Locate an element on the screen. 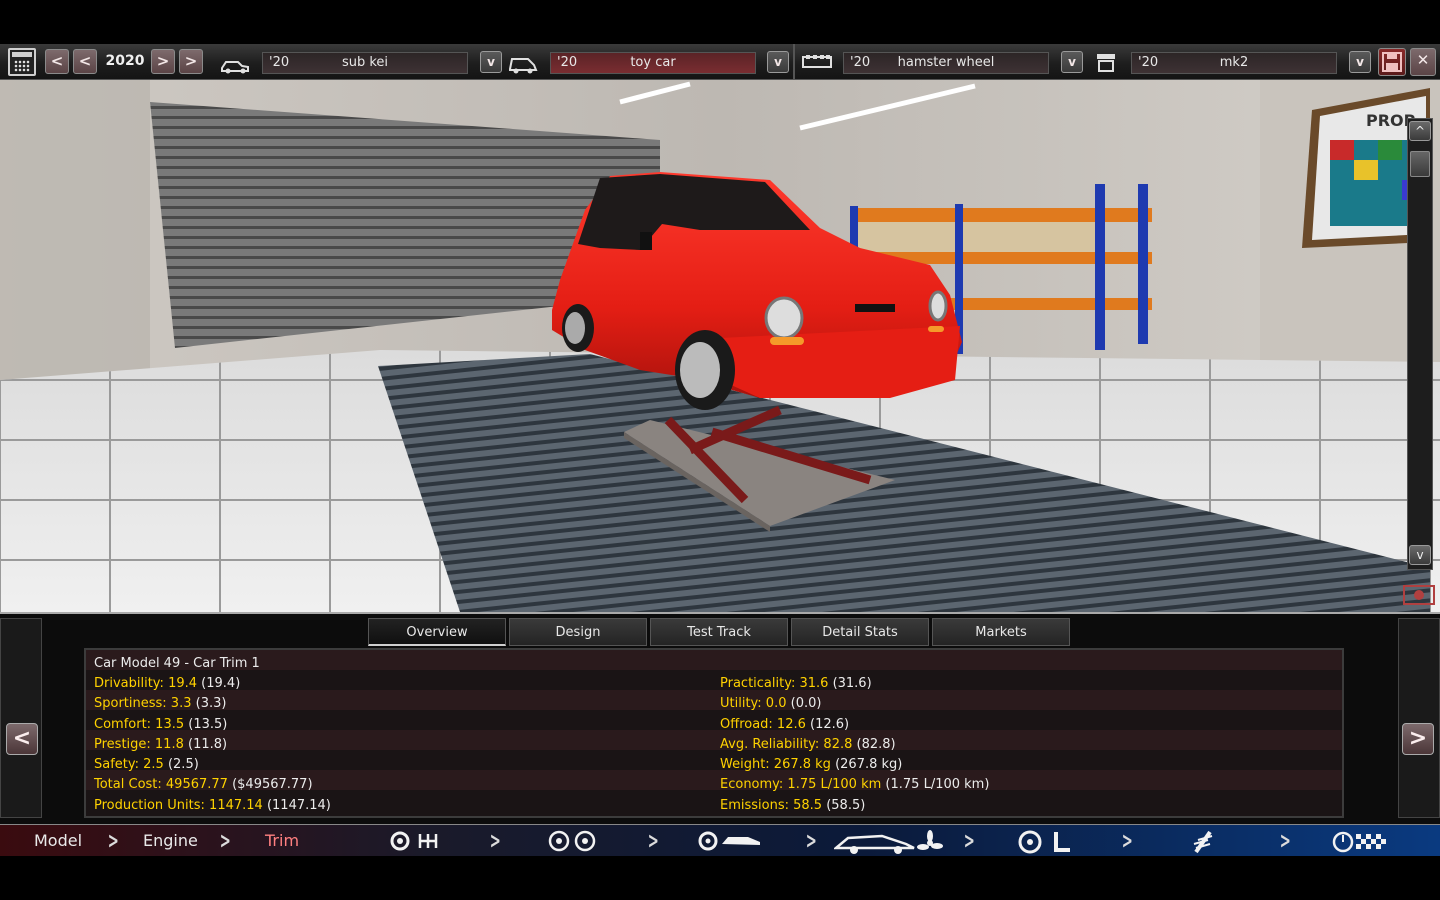  tab-test-track: Test Track is located at coordinates (719, 632).